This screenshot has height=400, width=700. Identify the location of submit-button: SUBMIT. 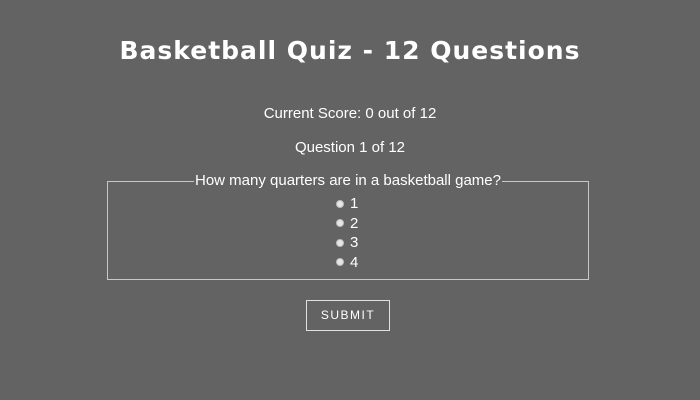
(348, 315).